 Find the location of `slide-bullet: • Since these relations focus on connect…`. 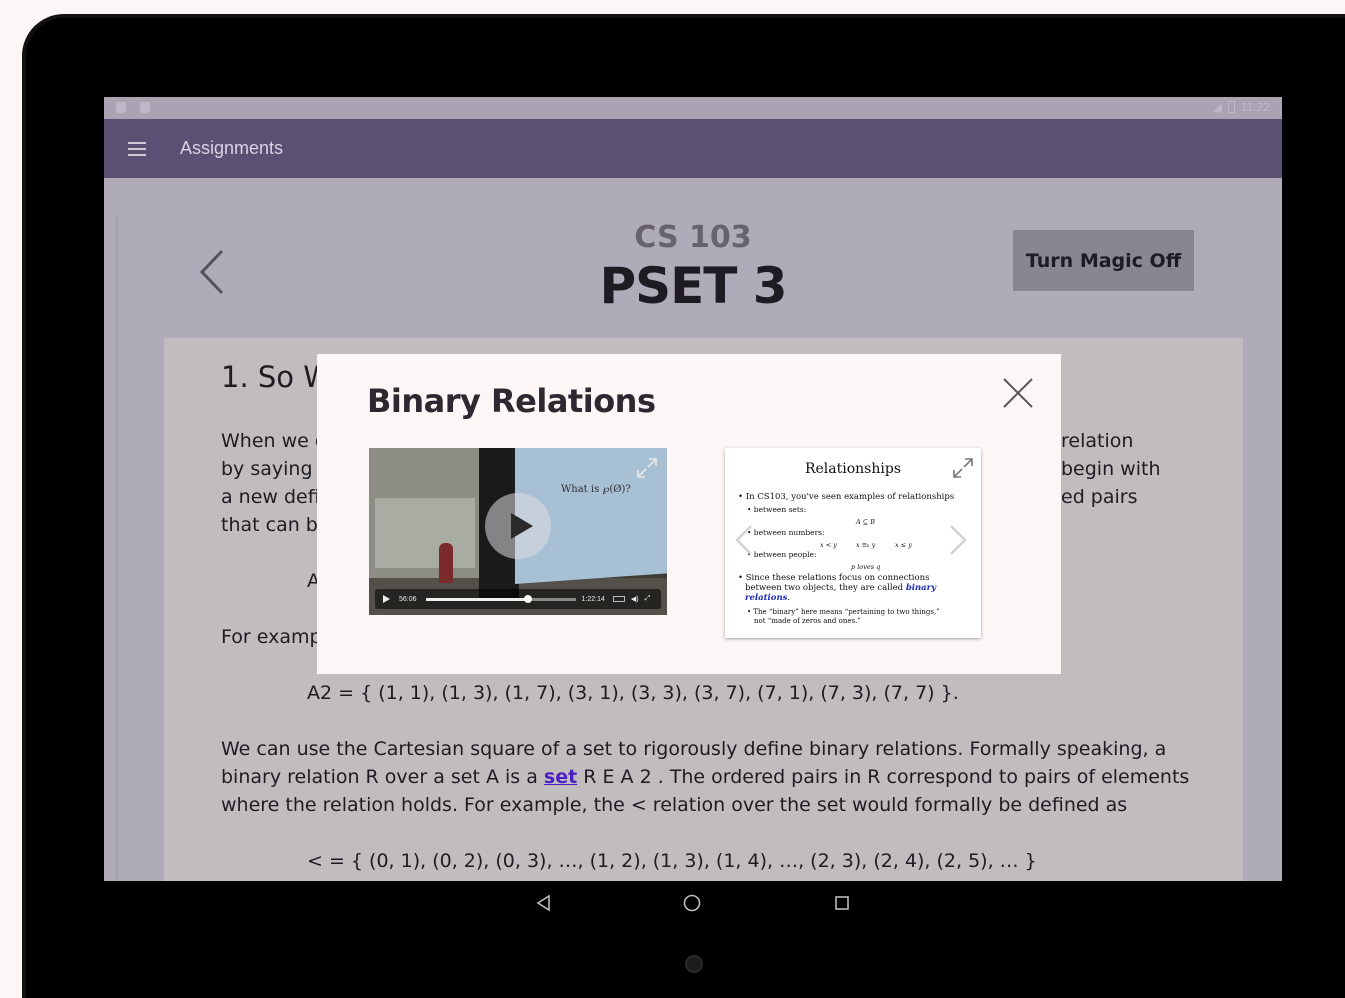

slide-bullet: • Since these relations focus on connect… is located at coordinates (834, 578).